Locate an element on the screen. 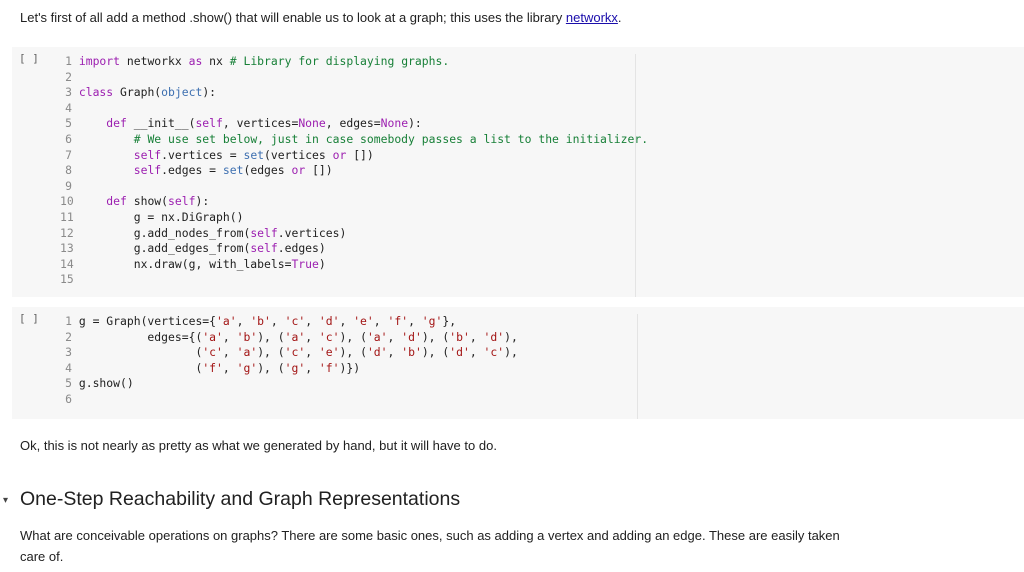 The height and width of the screenshot is (572, 1024). code-line: 14 nx.draw(g, with_labels=True) is located at coordinates (193, 265).